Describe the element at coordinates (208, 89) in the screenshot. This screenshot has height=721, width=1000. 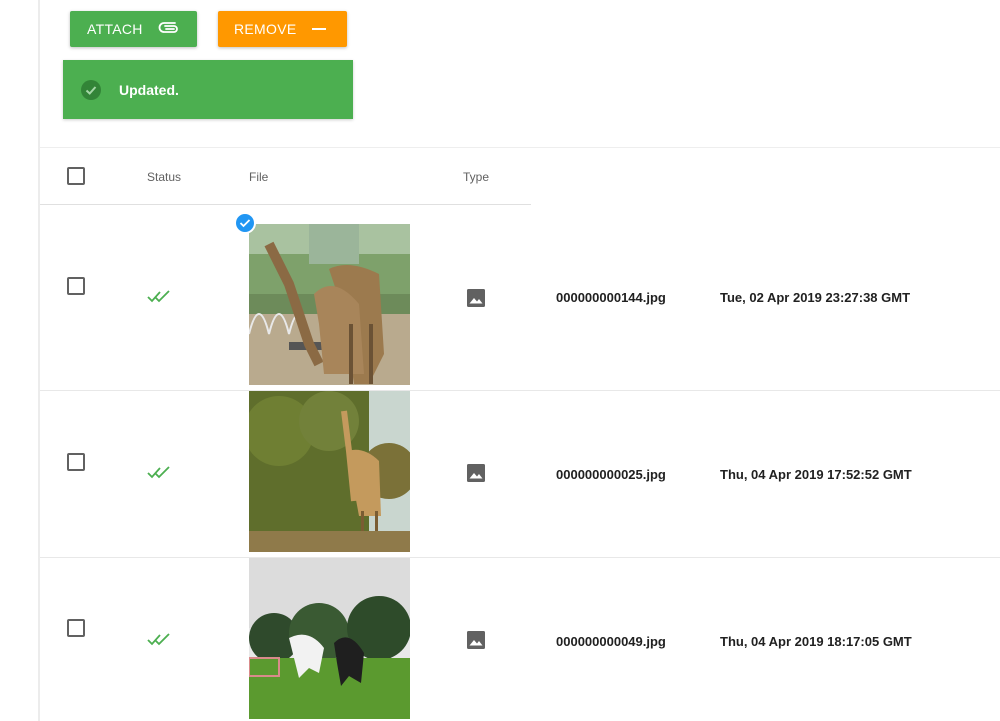
I see `success-toast: Updated.` at that location.